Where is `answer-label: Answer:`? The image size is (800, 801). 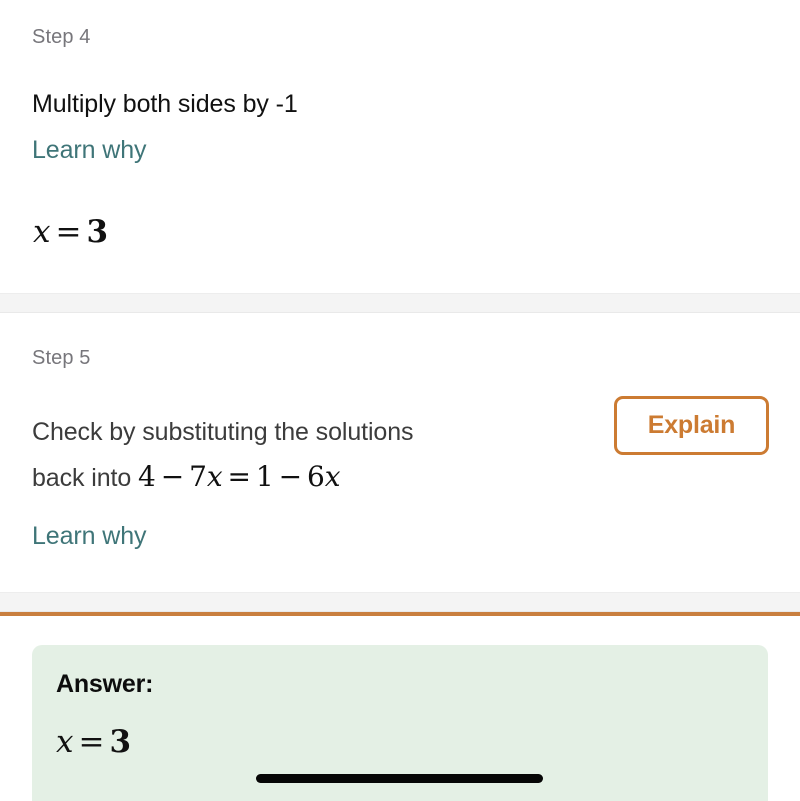 answer-label: Answer: is located at coordinates (105, 684).